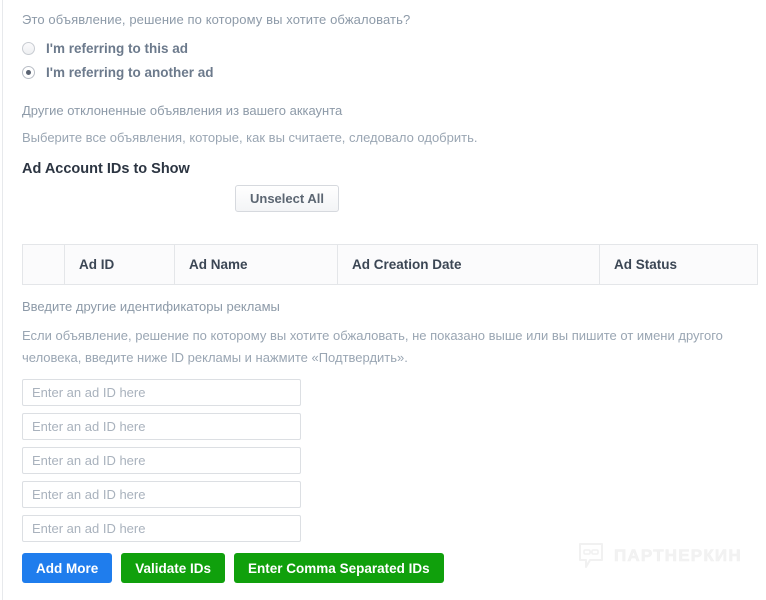  I want to click on speech-bubble-glasses-icon, so click(591, 556).